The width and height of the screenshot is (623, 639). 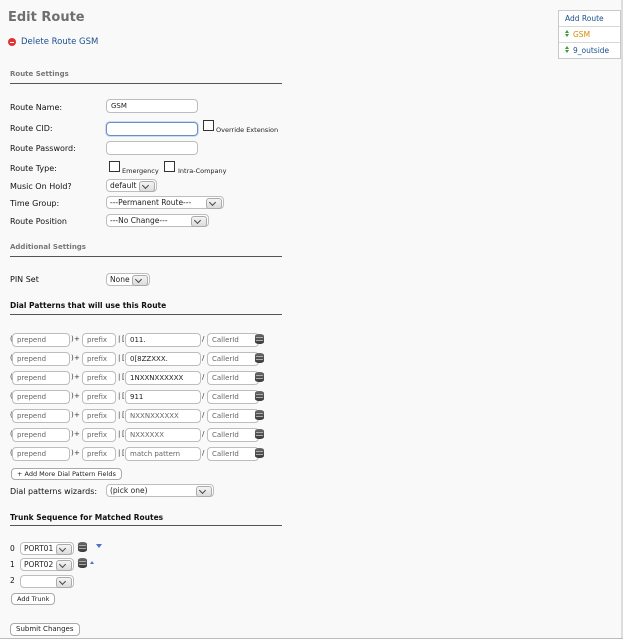 What do you see at coordinates (128, 279) in the screenshot?
I see `pin-set-select: None` at bounding box center [128, 279].